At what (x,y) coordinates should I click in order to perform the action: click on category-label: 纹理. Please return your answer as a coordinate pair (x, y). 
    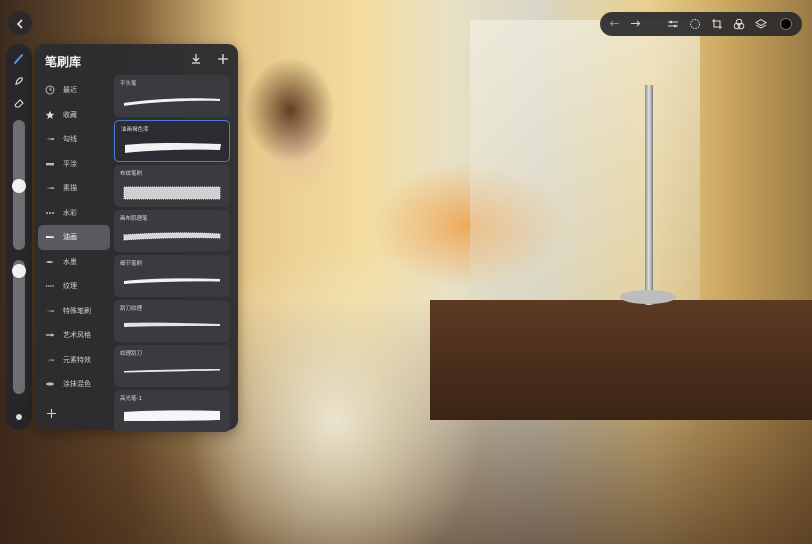
    Looking at the image, I should click on (70, 286).